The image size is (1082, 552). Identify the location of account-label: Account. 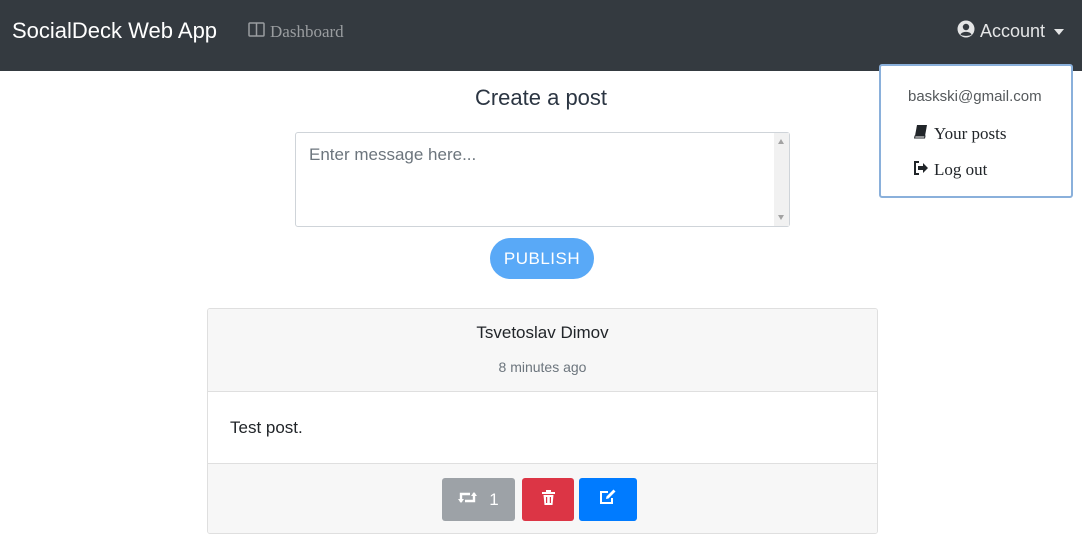
(1012, 31).